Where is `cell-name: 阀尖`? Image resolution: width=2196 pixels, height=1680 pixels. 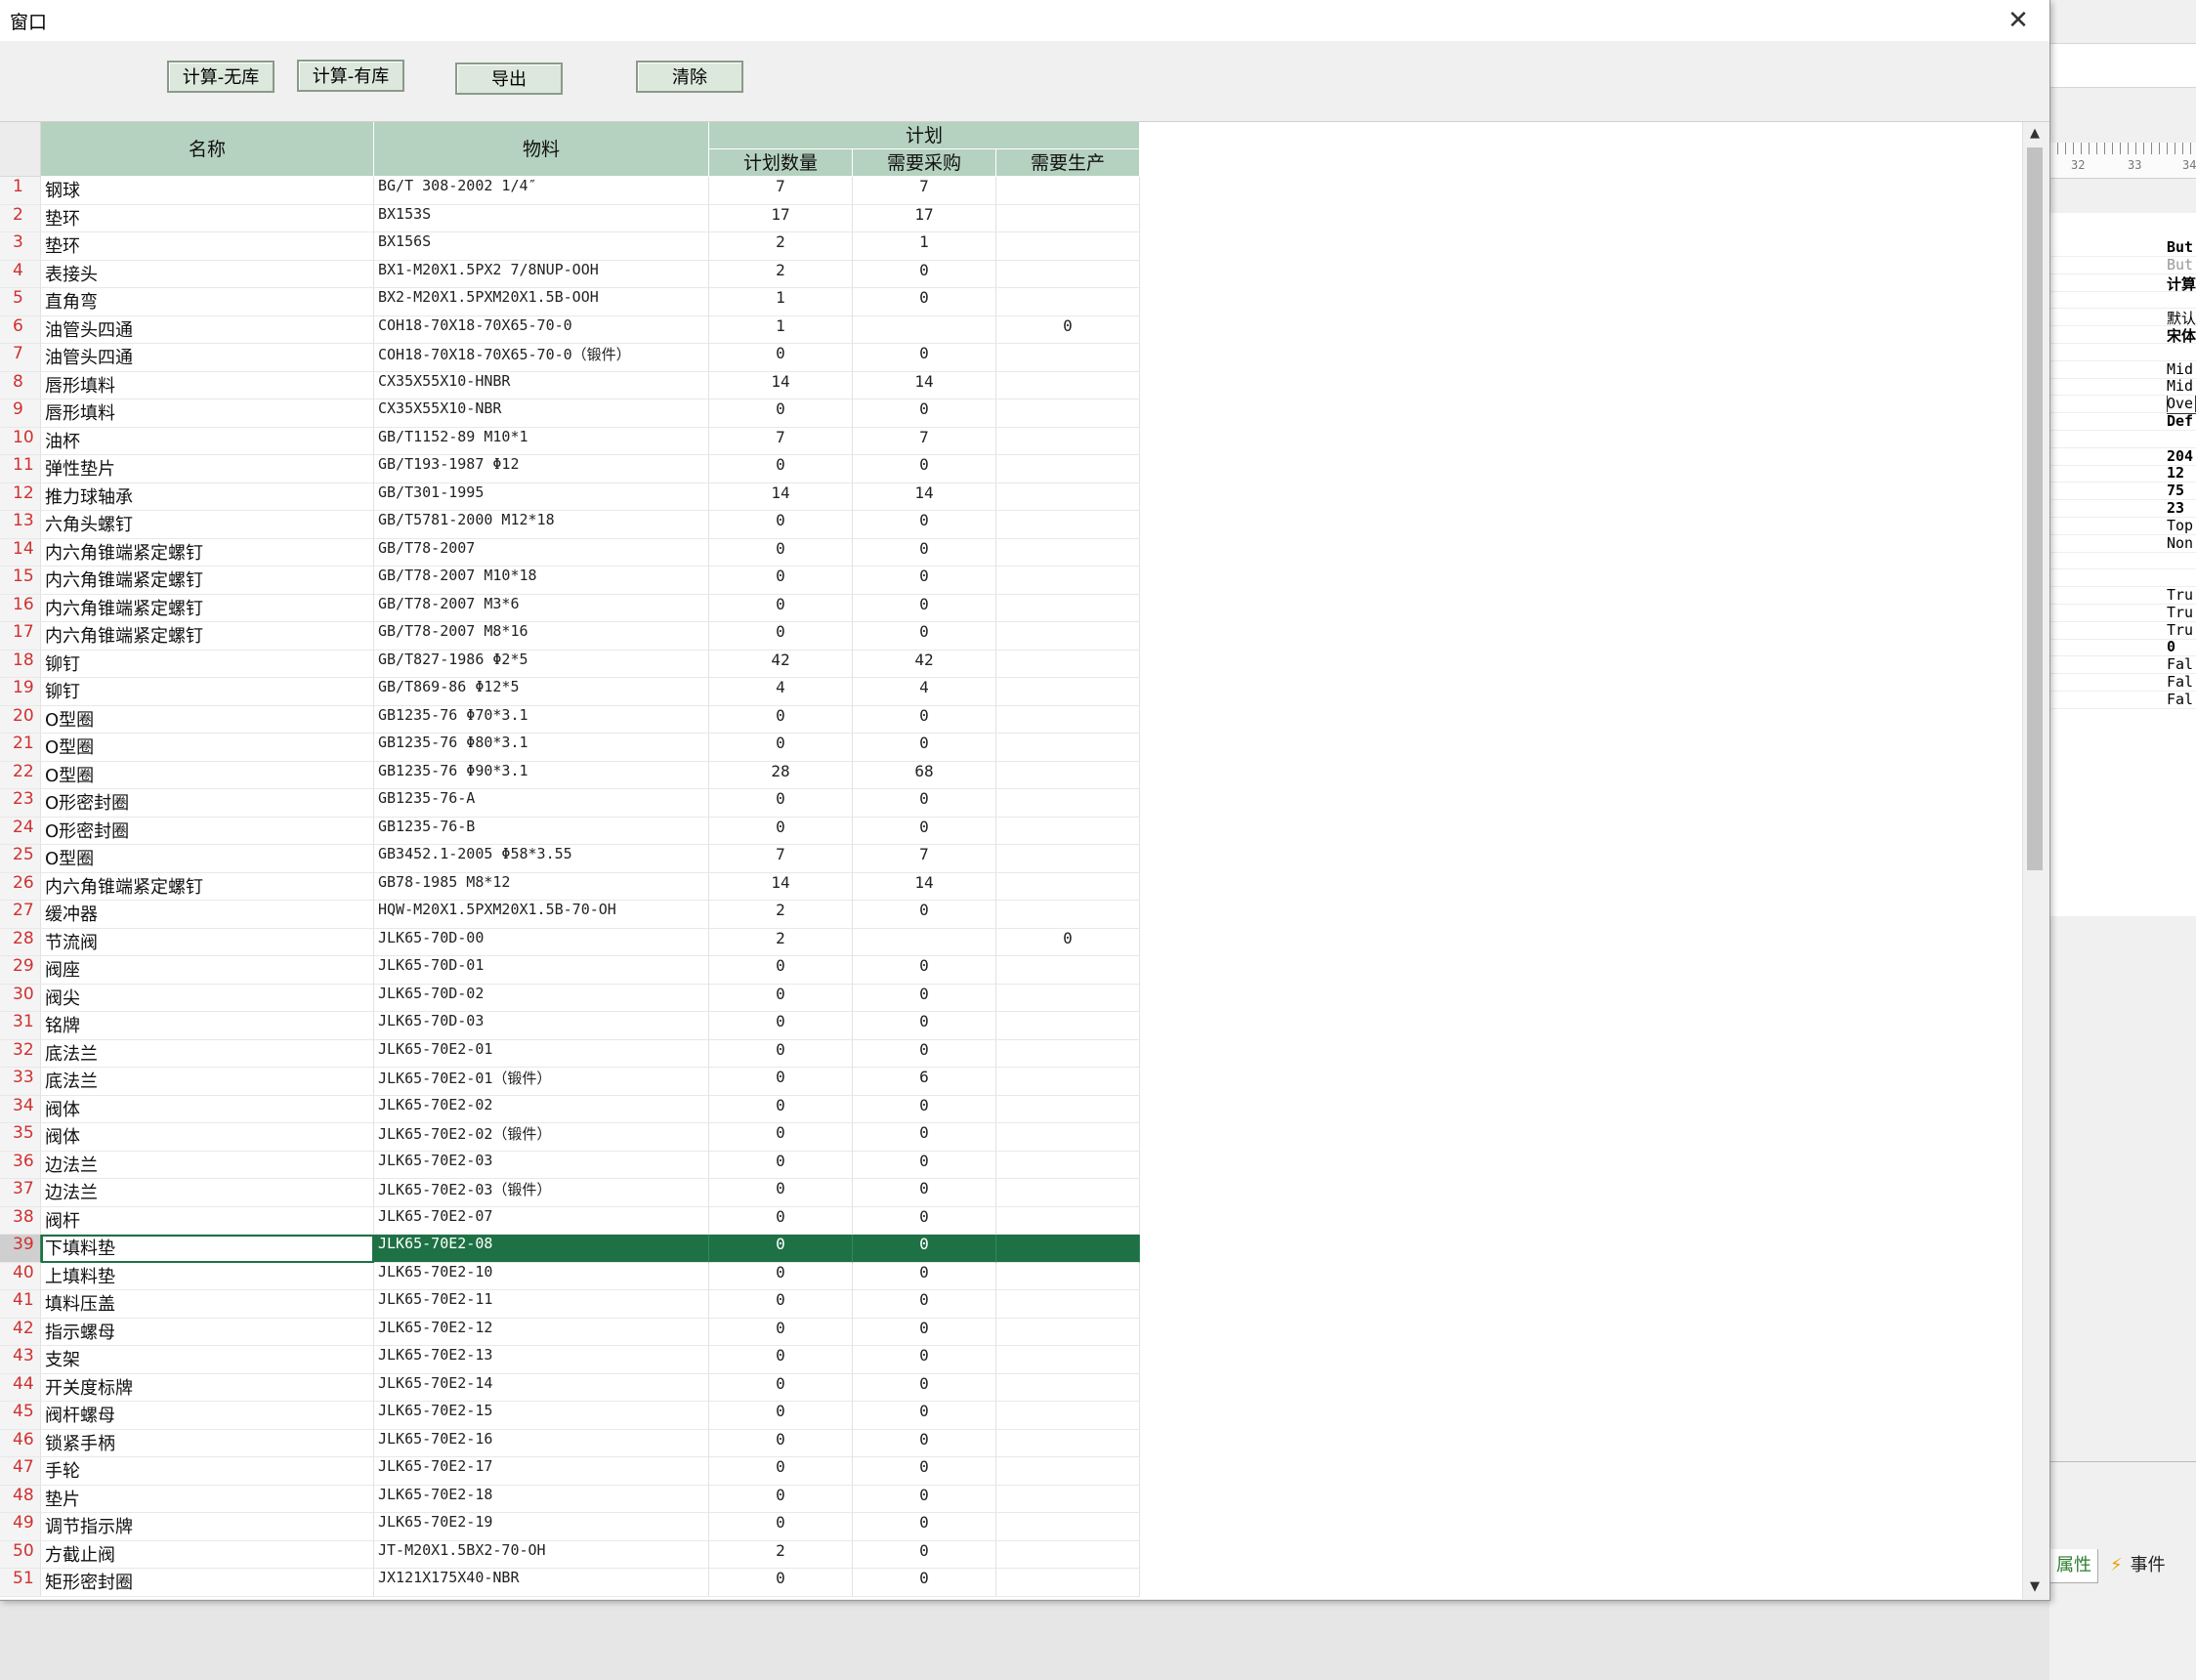 cell-name: 阀尖 is located at coordinates (207, 998).